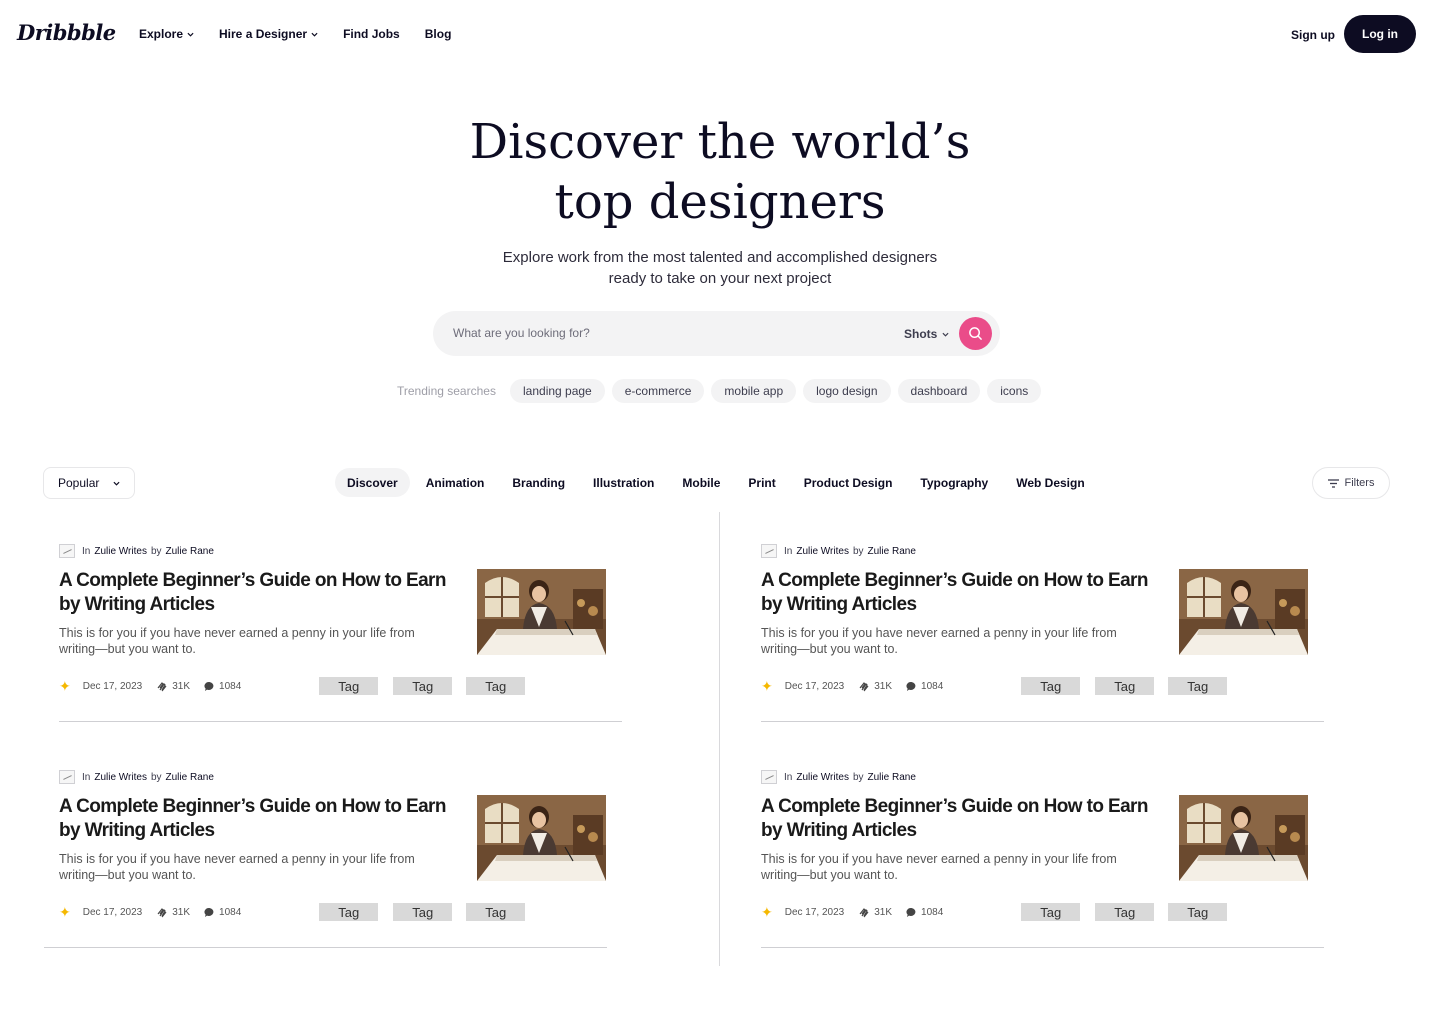 This screenshot has height=1024, width=1440. What do you see at coordinates (975, 333) in the screenshot?
I see `search-button` at bounding box center [975, 333].